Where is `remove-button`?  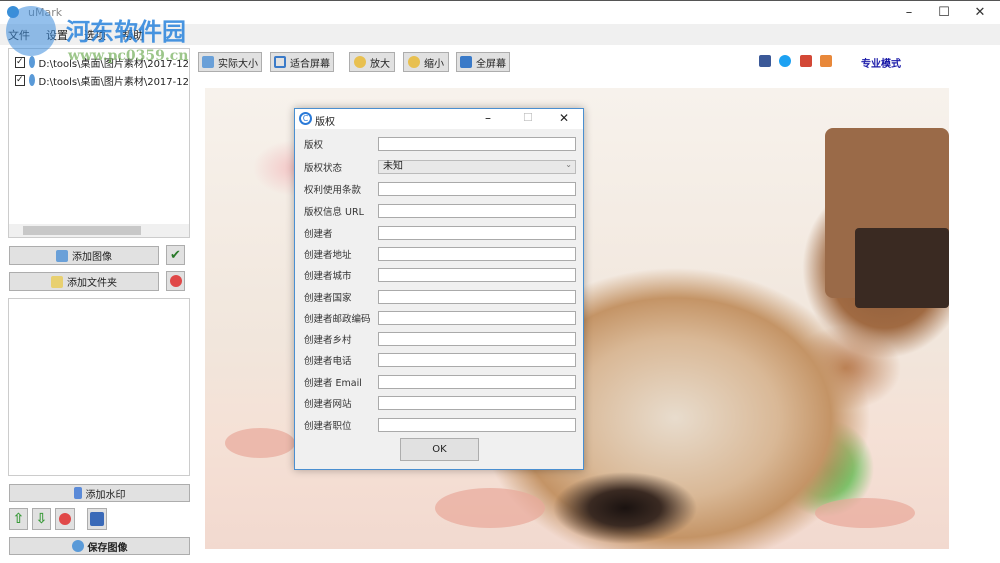
remove-button is located at coordinates (175, 281).